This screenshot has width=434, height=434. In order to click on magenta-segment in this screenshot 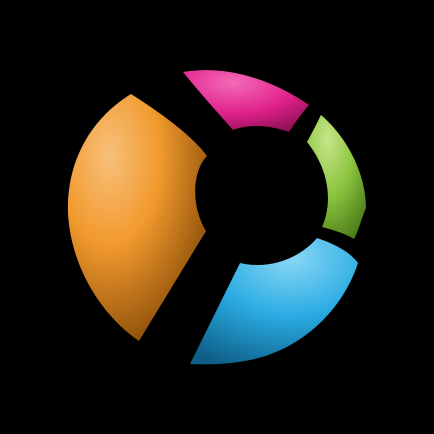, I will do `click(246, 101)`.